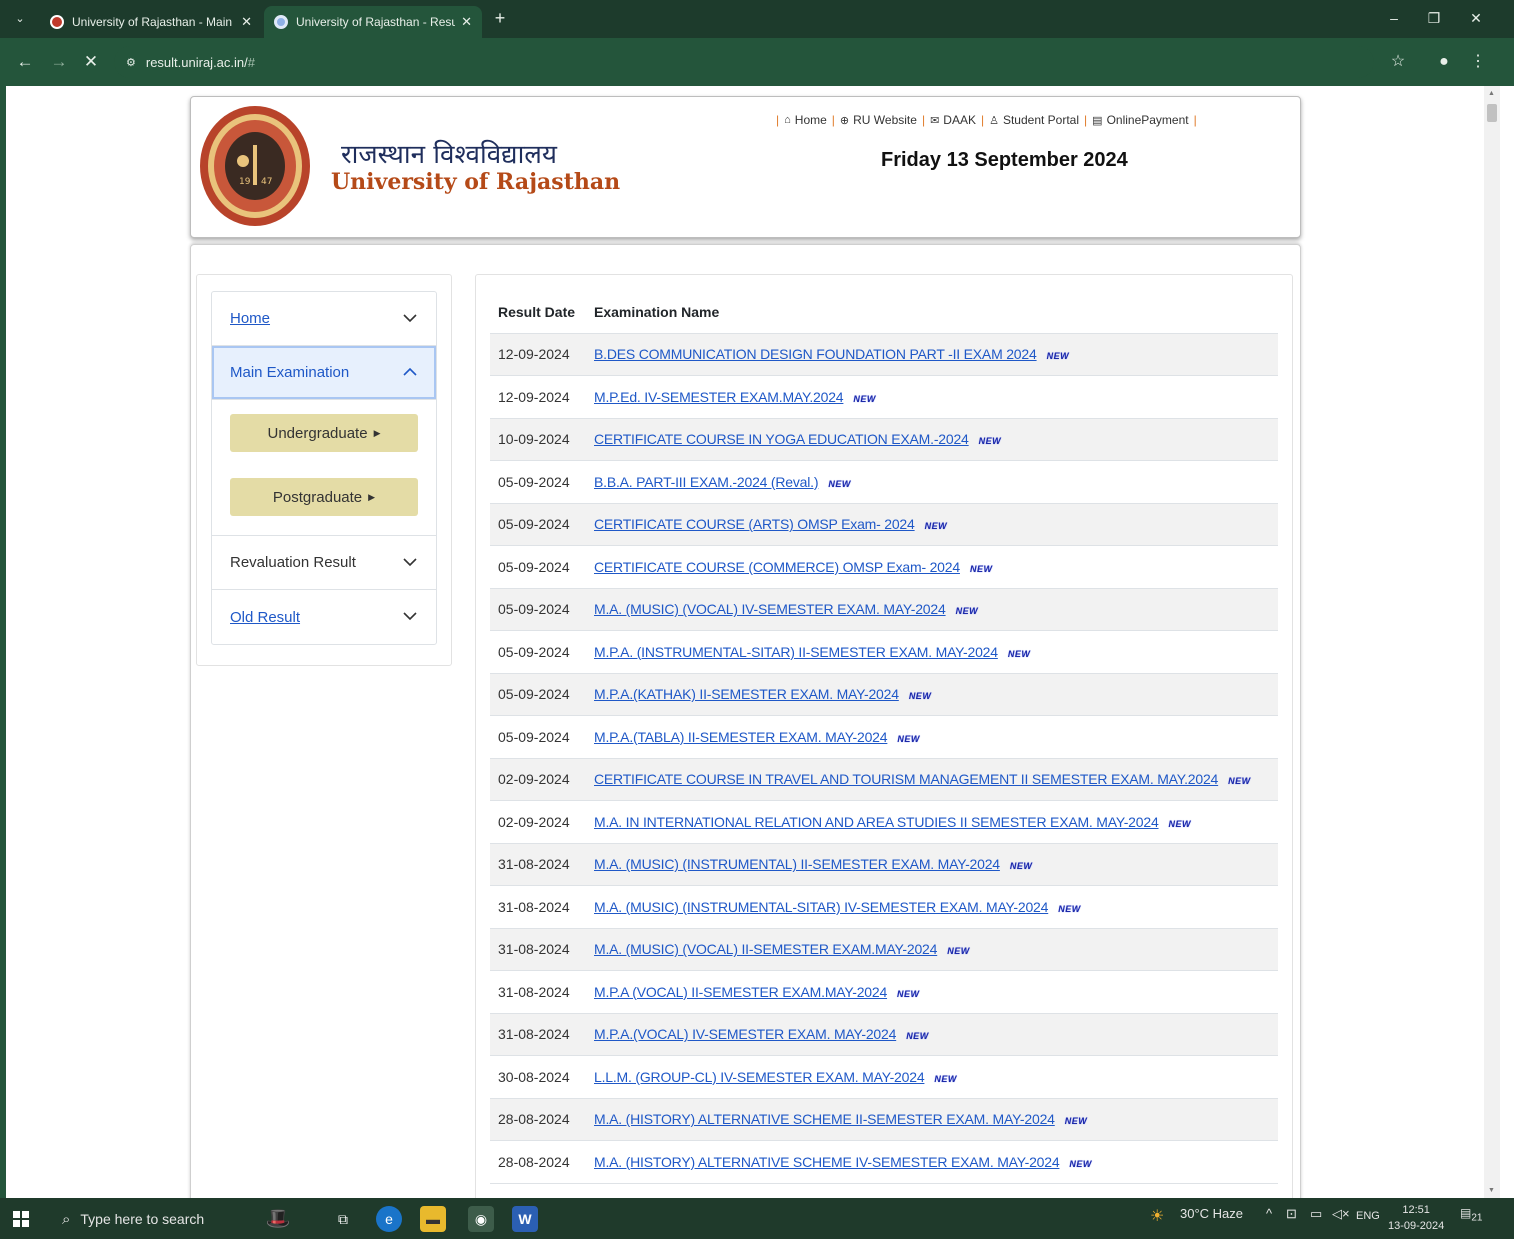  I want to click on close-window-icon: ✕, so click(1476, 18).